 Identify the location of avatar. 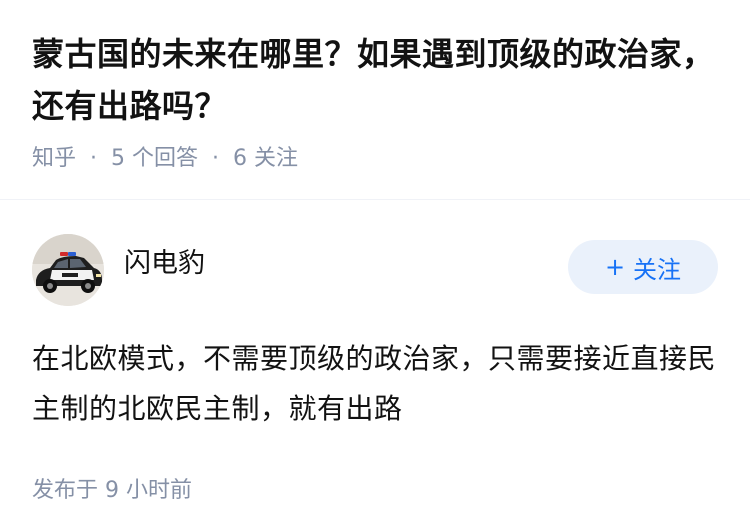
(68, 270).